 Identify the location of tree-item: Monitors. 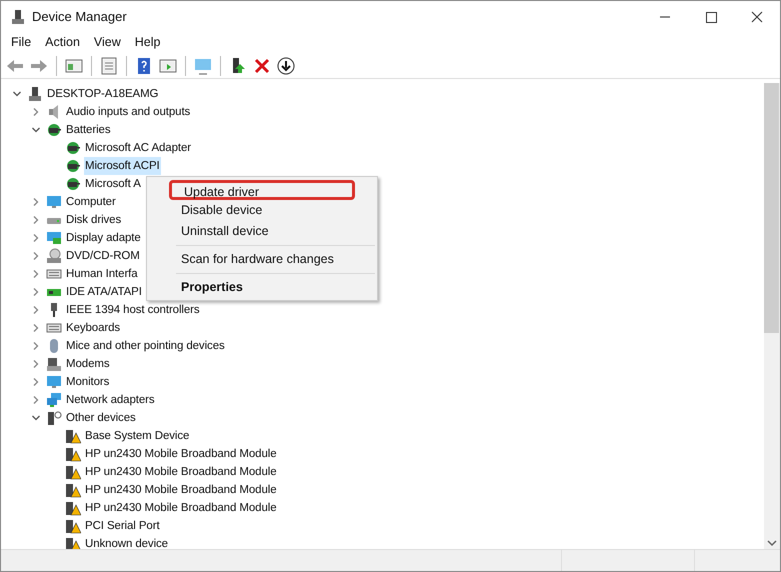
(87, 382).